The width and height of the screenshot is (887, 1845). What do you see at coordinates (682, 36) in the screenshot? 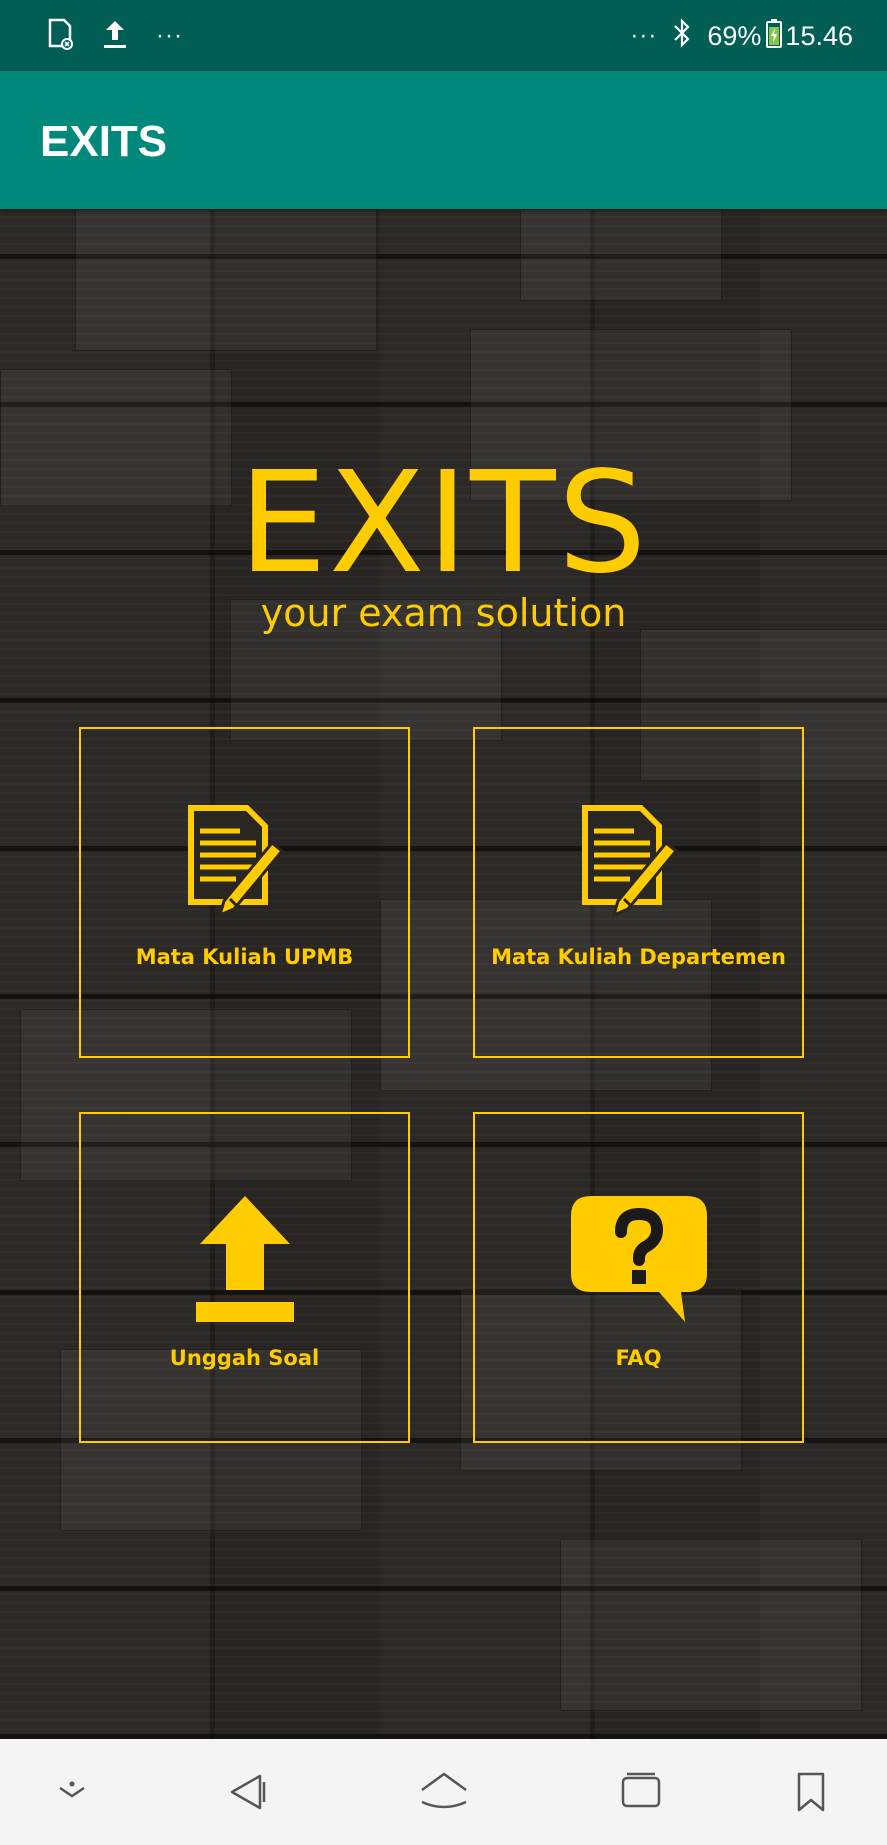
I see `bluetooth-icon` at bounding box center [682, 36].